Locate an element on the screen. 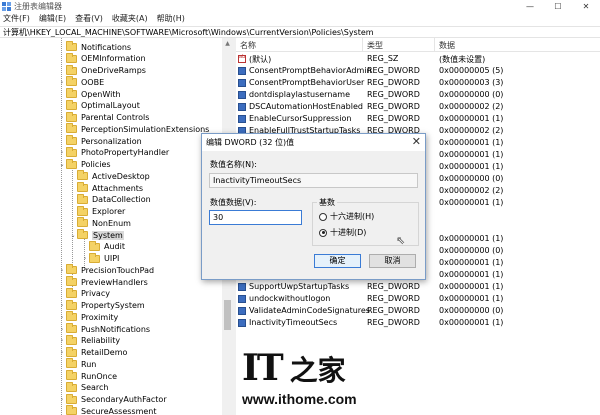 This screenshot has height=415, width=600. tree-item: › Reliability is located at coordinates (89, 340).